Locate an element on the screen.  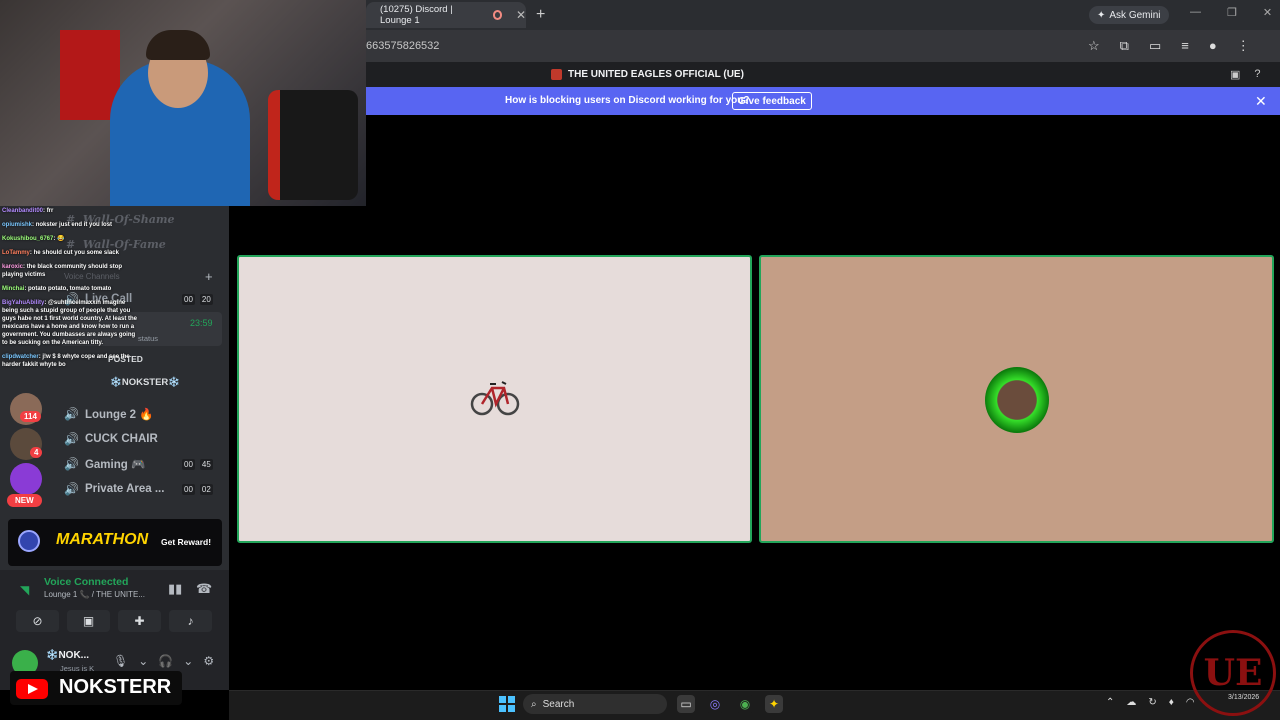
noise-suppression-icon: ▮▮ is located at coordinates (175, 589).